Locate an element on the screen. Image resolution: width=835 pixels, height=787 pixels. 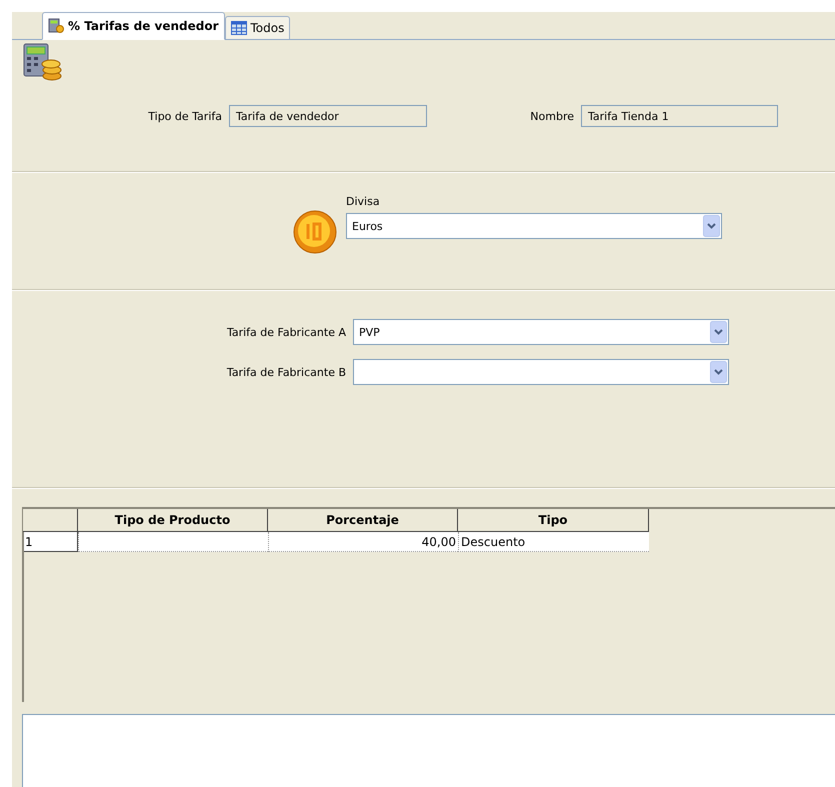
dropdown is located at coordinates (541, 372).